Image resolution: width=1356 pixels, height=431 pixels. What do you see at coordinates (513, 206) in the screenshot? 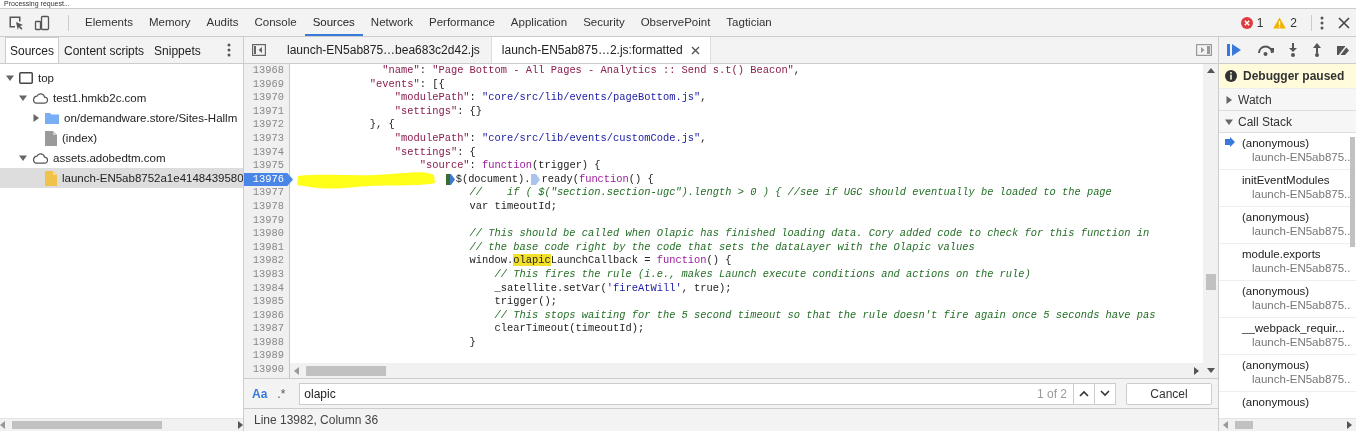
I see `code-line: var timeoutId;` at bounding box center [513, 206].